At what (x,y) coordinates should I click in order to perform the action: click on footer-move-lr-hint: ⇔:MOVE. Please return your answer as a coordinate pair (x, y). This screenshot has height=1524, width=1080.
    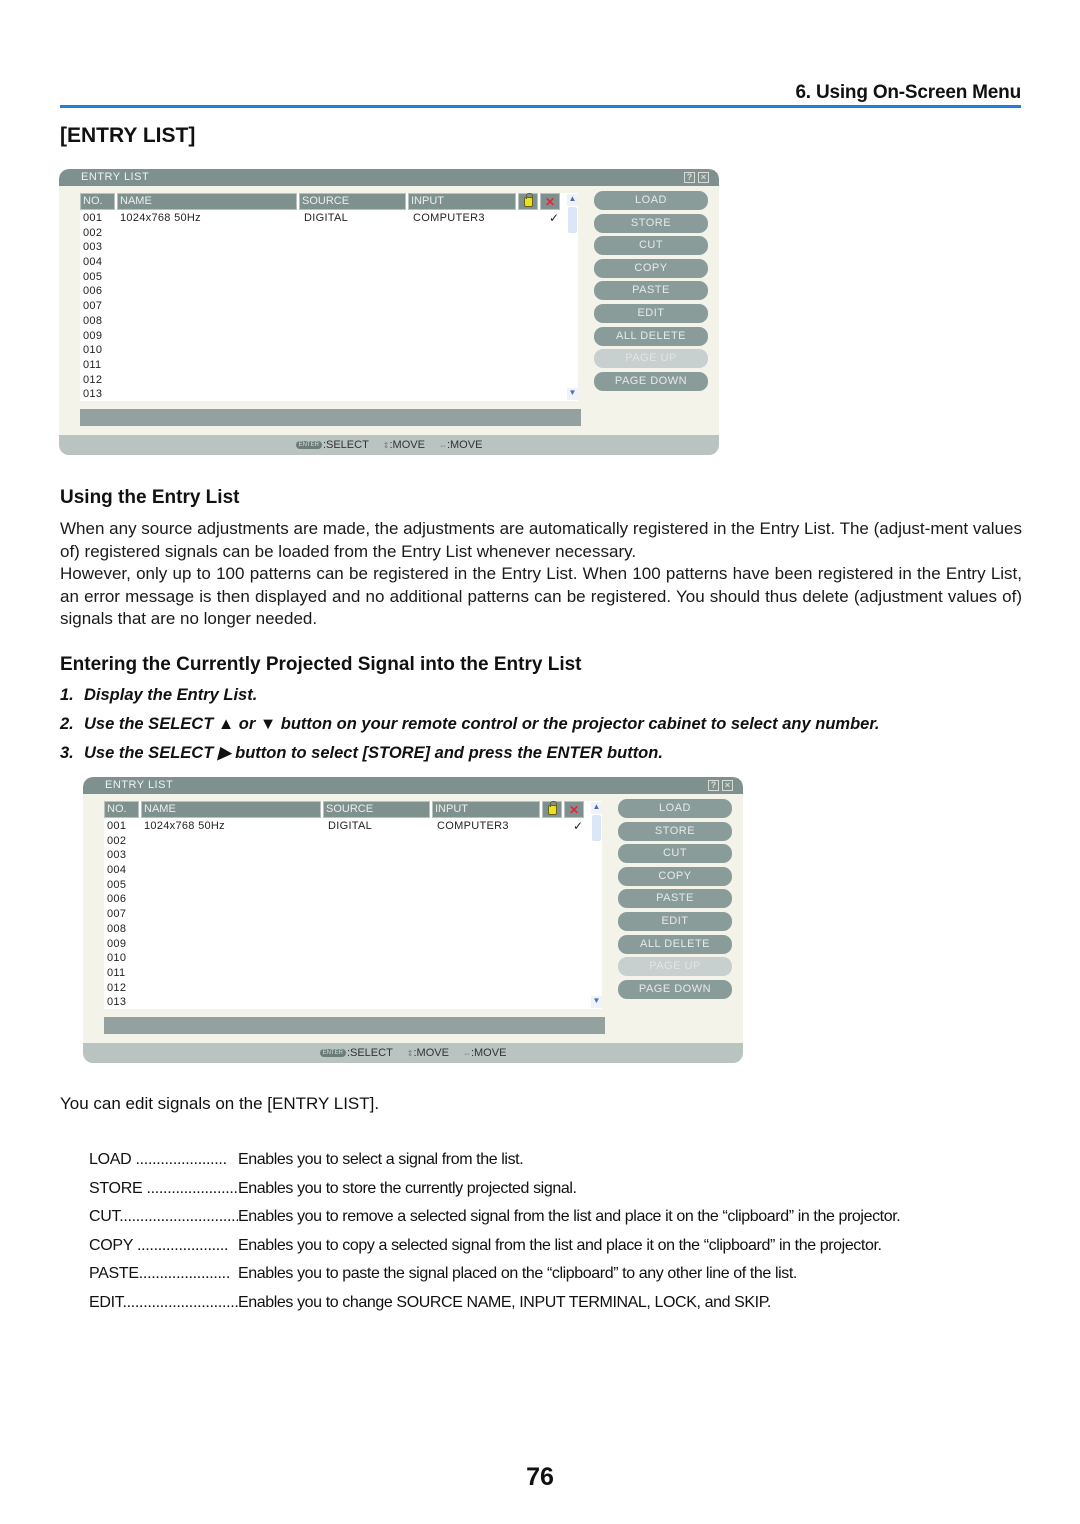
    Looking at the image, I should click on (460, 445).